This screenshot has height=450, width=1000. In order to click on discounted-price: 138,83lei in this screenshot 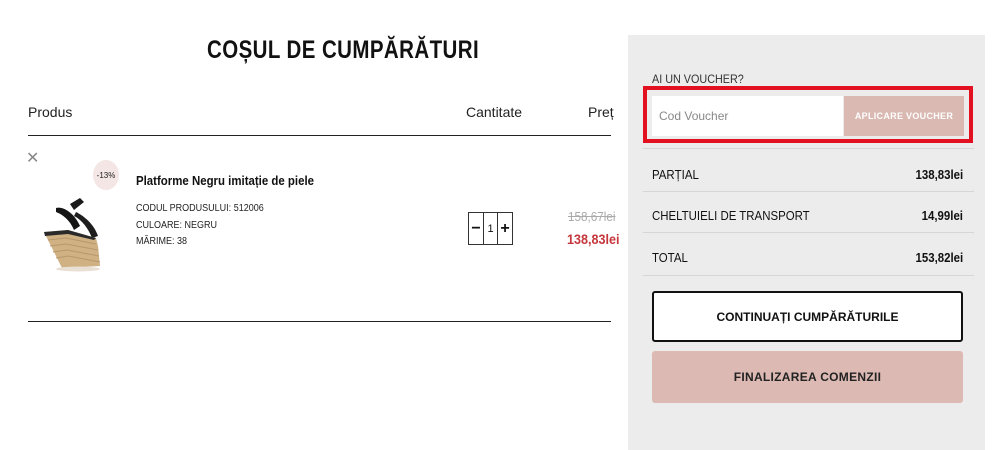, I will do `click(593, 239)`.